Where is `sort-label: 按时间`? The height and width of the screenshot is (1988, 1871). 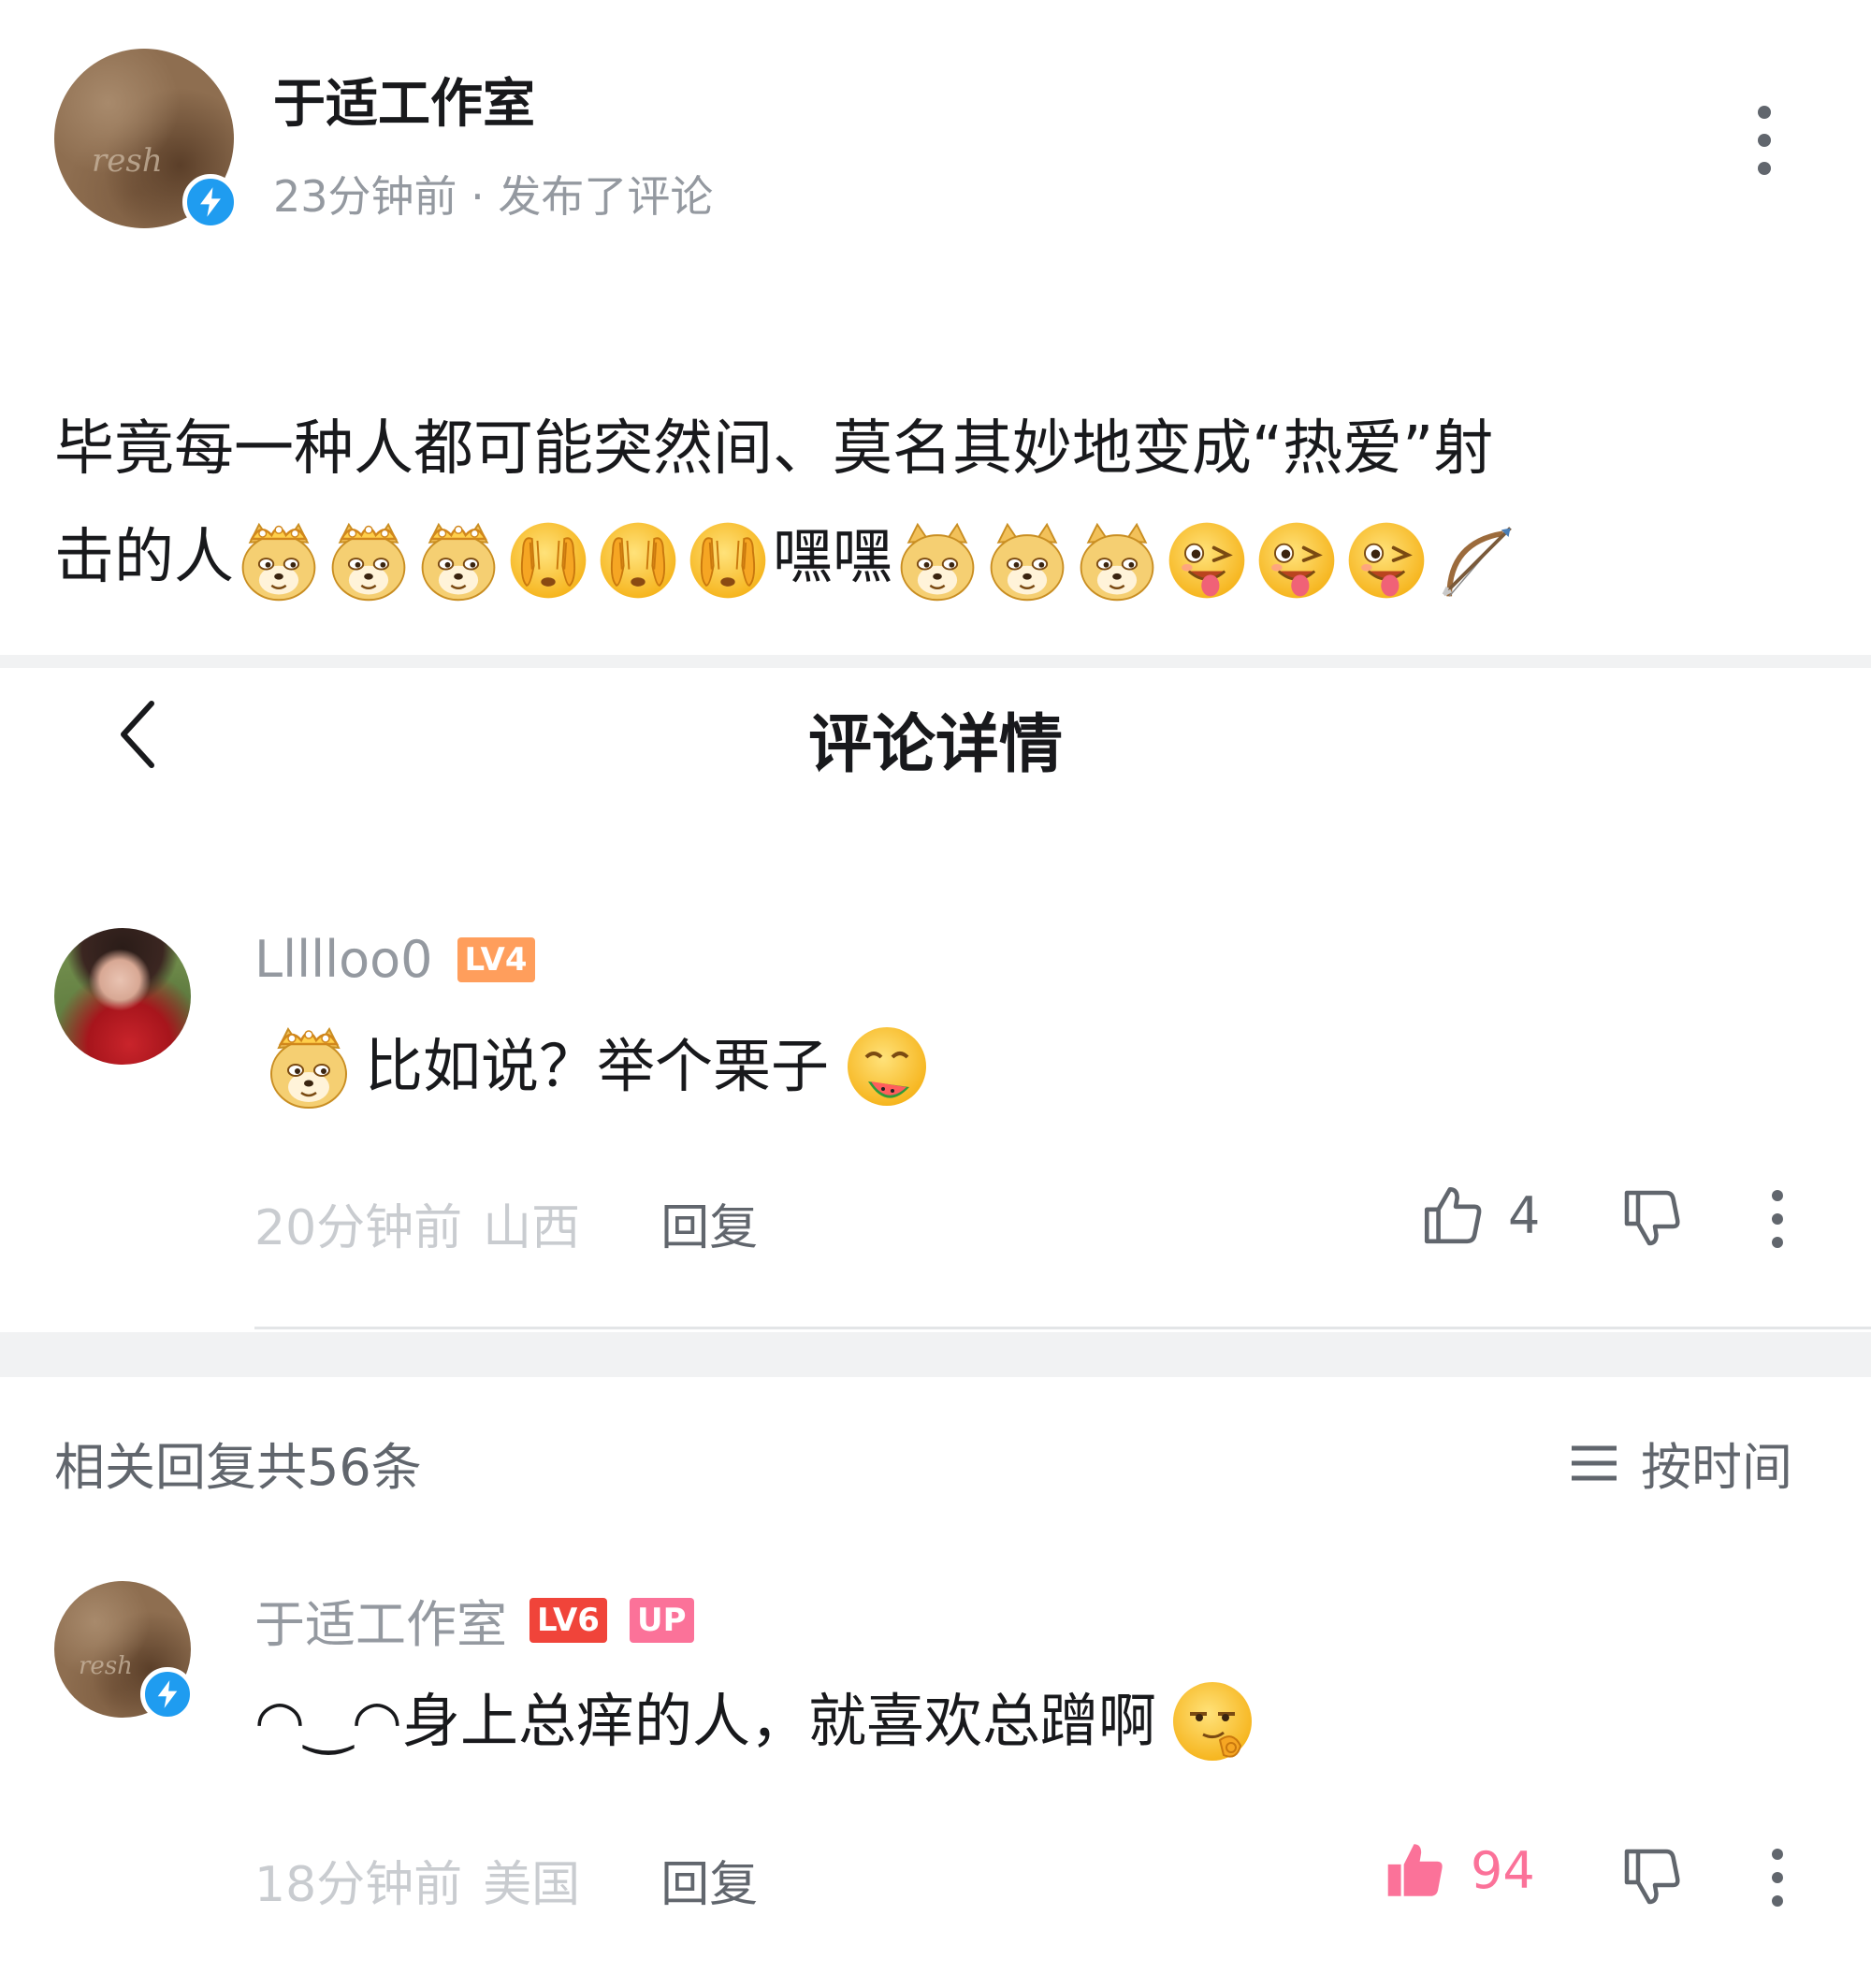 sort-label: 按时间 is located at coordinates (1716, 1467).